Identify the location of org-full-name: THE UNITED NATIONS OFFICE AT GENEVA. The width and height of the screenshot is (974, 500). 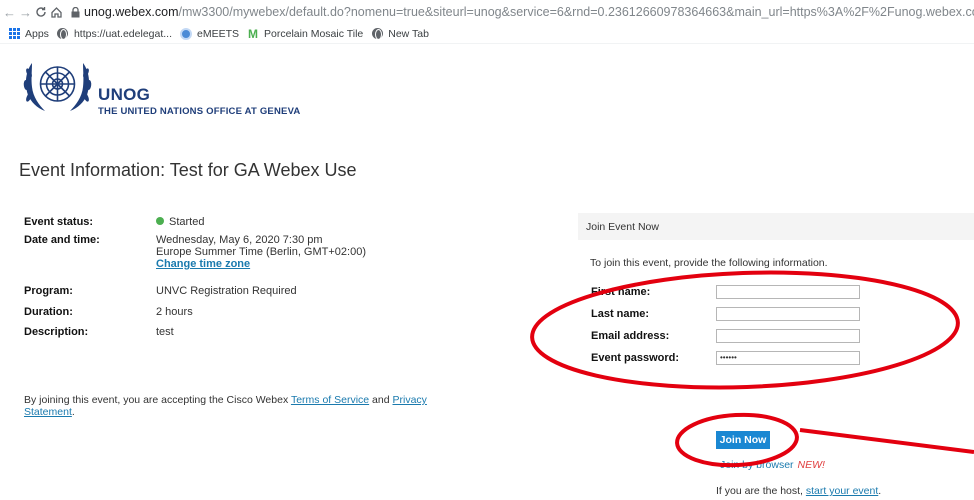
(199, 111).